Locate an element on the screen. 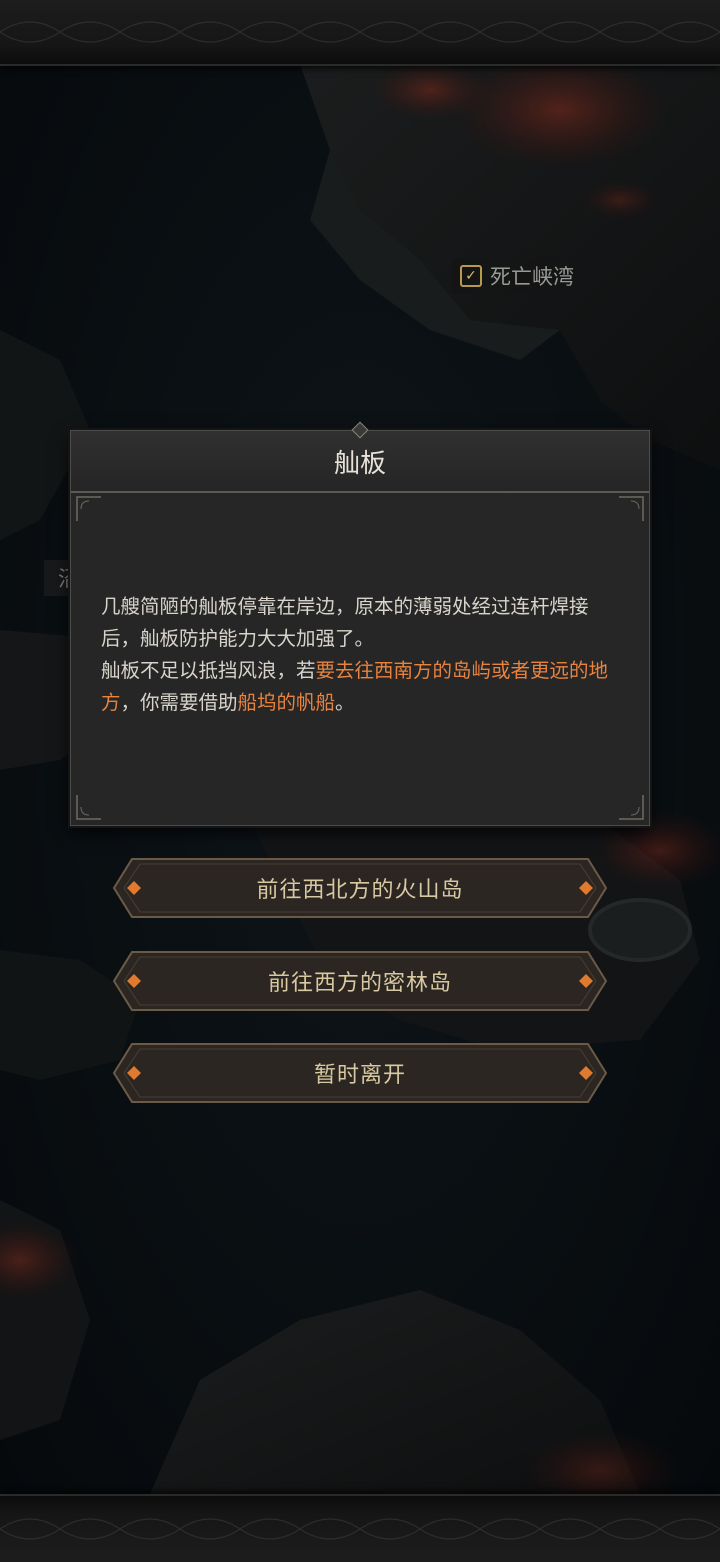  description-paragraph-2: 舢板不足以抵挡风浪，若要去往西南方的岛屿或者更远的地方，你需要借助船坞的帆船。 is located at coordinates (361, 687).